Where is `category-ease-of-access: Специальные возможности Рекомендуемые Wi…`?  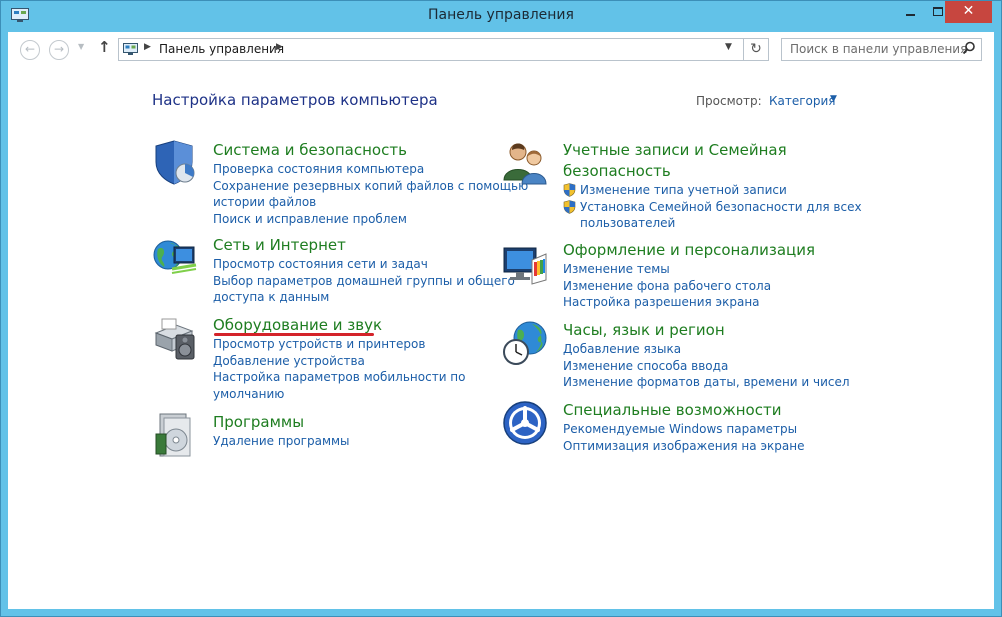
category-ease-of-access: Специальные возможности Рекомендуемые Wi… is located at coordinates (653, 427).